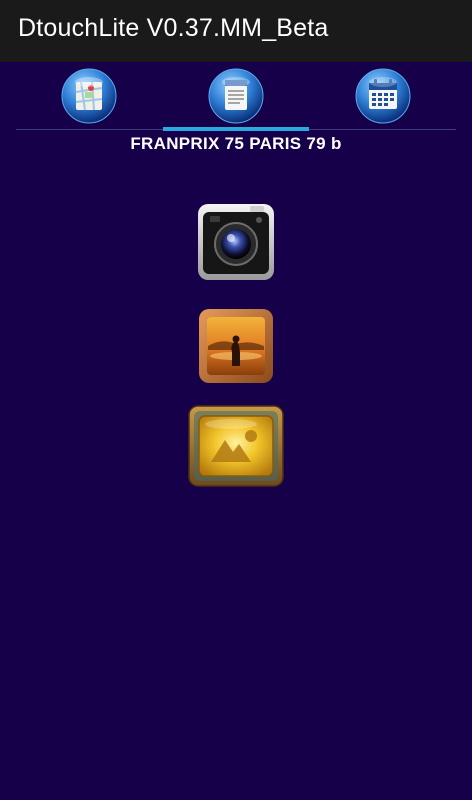 The width and height of the screenshot is (472, 800). Describe the element at coordinates (173, 28) in the screenshot. I see `app-title: DtouchLite V0.37.MM_Beta` at that location.